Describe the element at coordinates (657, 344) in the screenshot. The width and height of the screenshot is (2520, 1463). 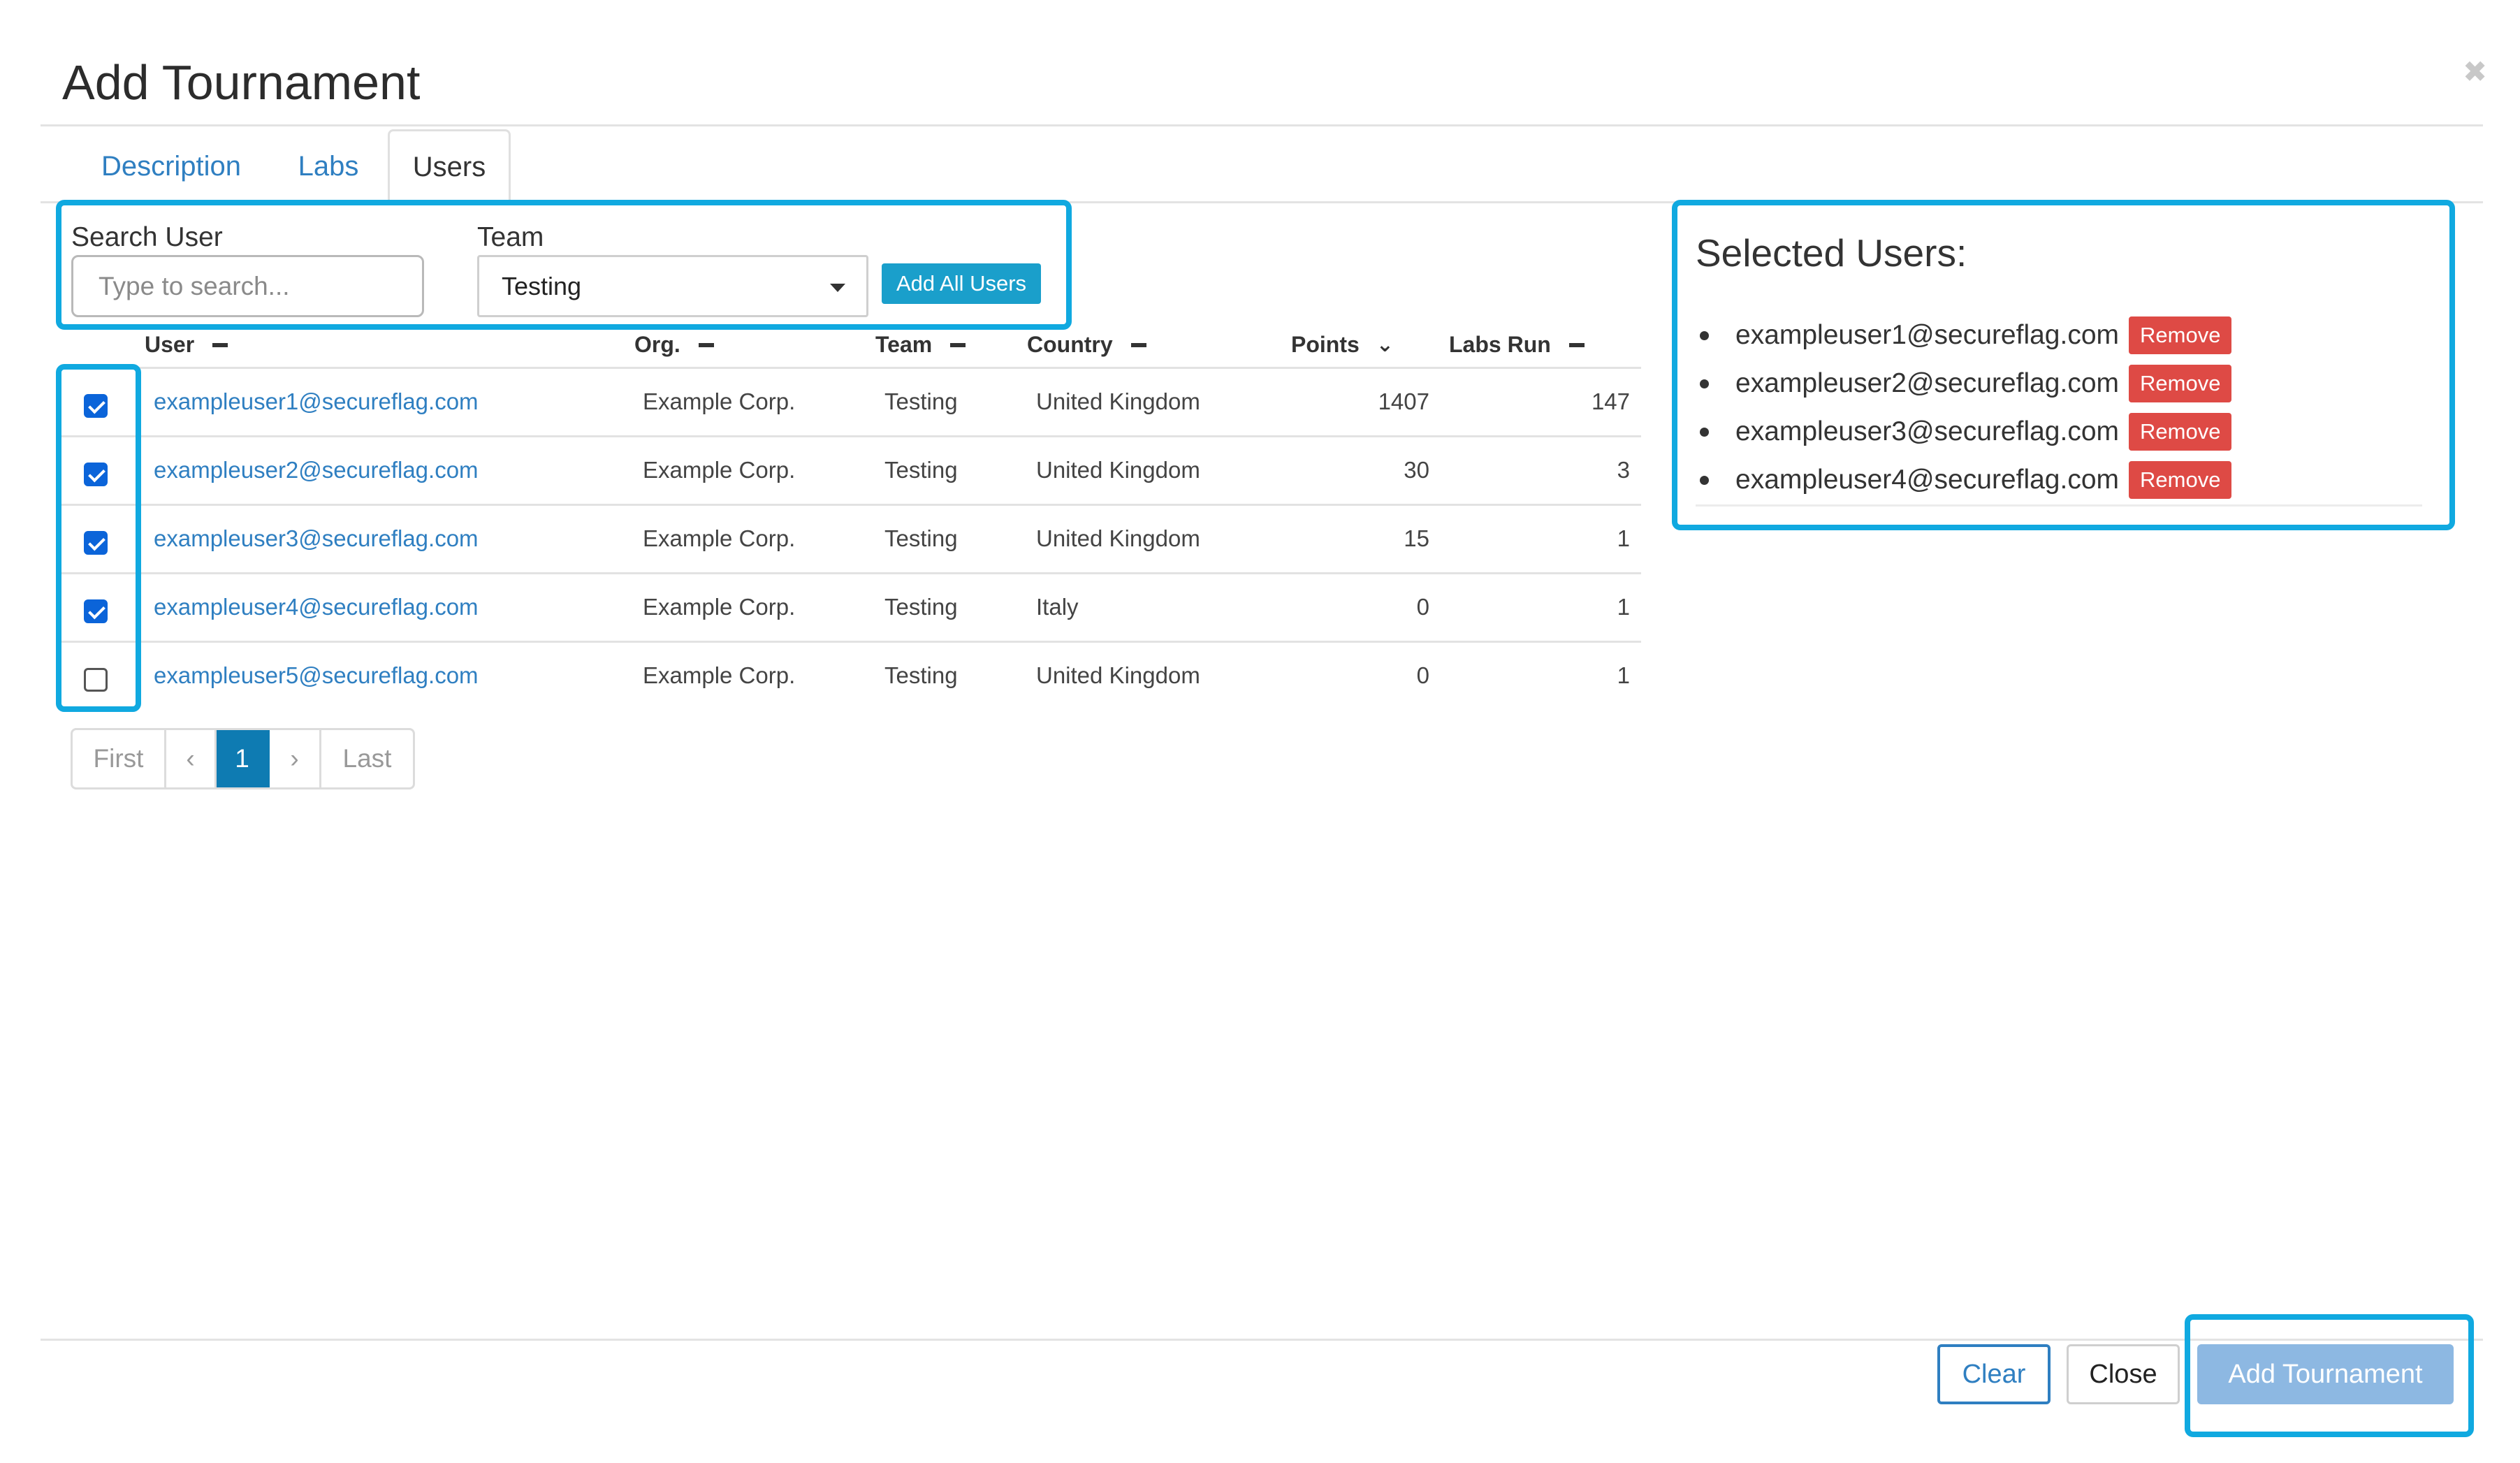
I see `column-label-org: Org.` at that location.